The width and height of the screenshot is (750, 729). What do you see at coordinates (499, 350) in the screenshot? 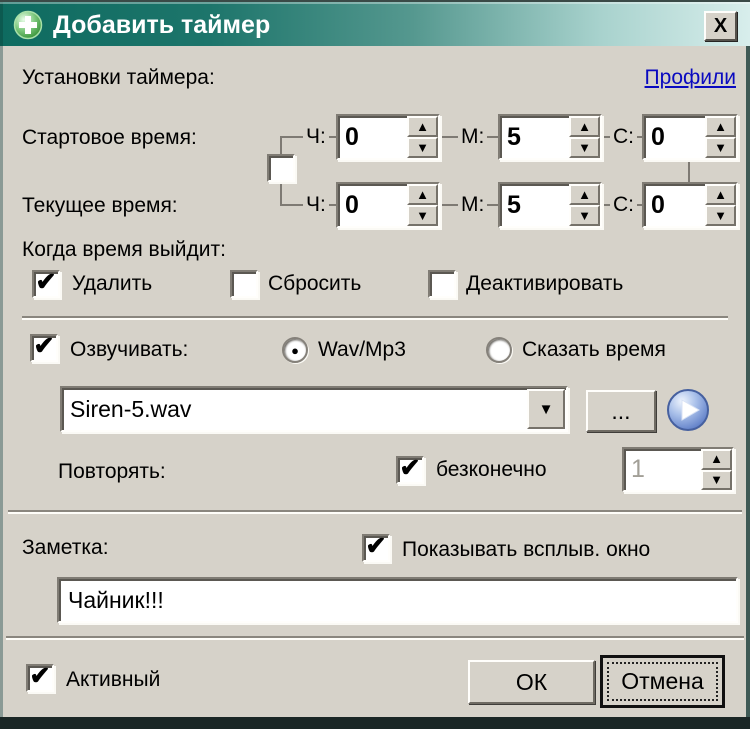
I see `say-time-radio` at bounding box center [499, 350].